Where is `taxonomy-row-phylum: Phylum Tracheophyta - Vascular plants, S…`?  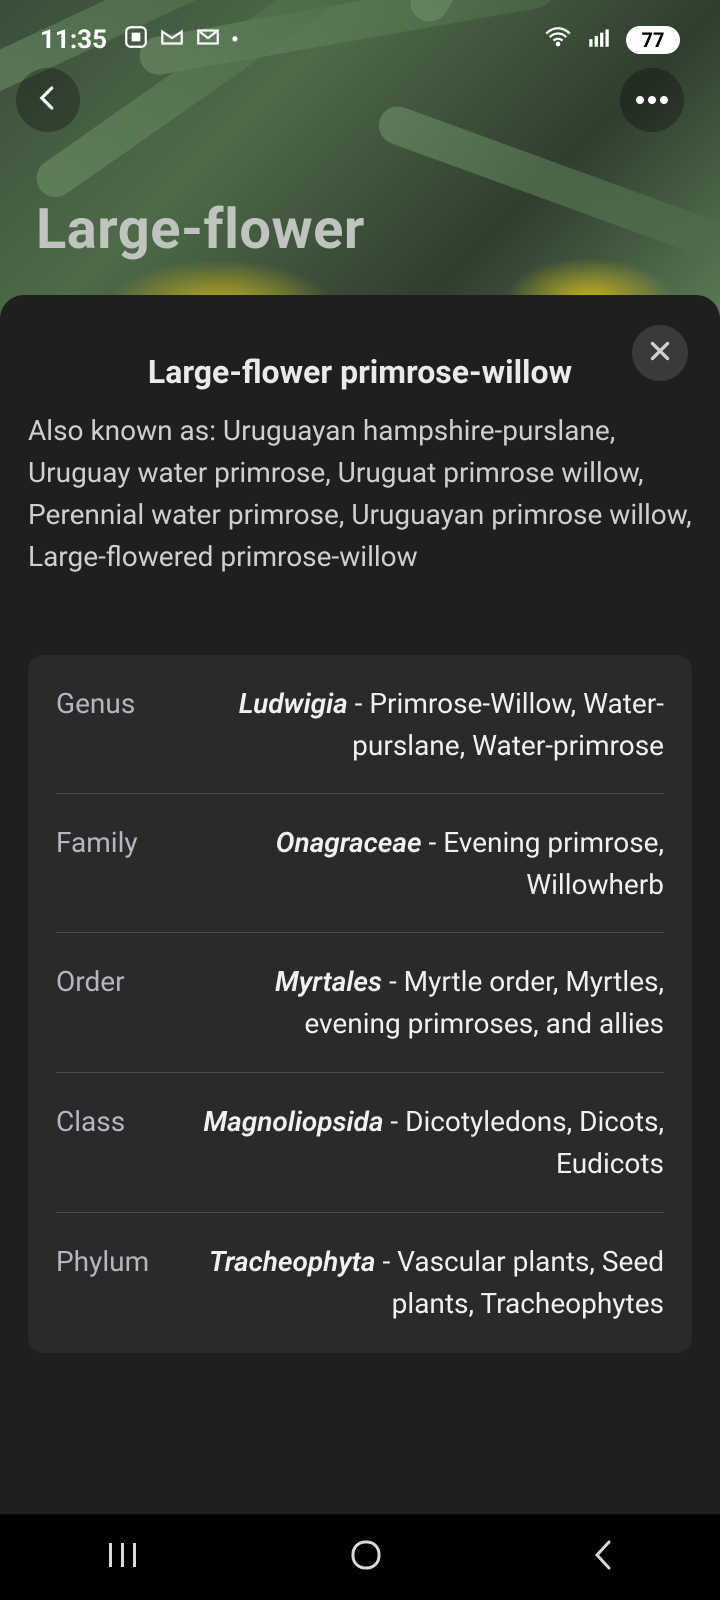
taxonomy-row-phylum: Phylum Tracheophyta - Vascular plants, S… is located at coordinates (360, 1283).